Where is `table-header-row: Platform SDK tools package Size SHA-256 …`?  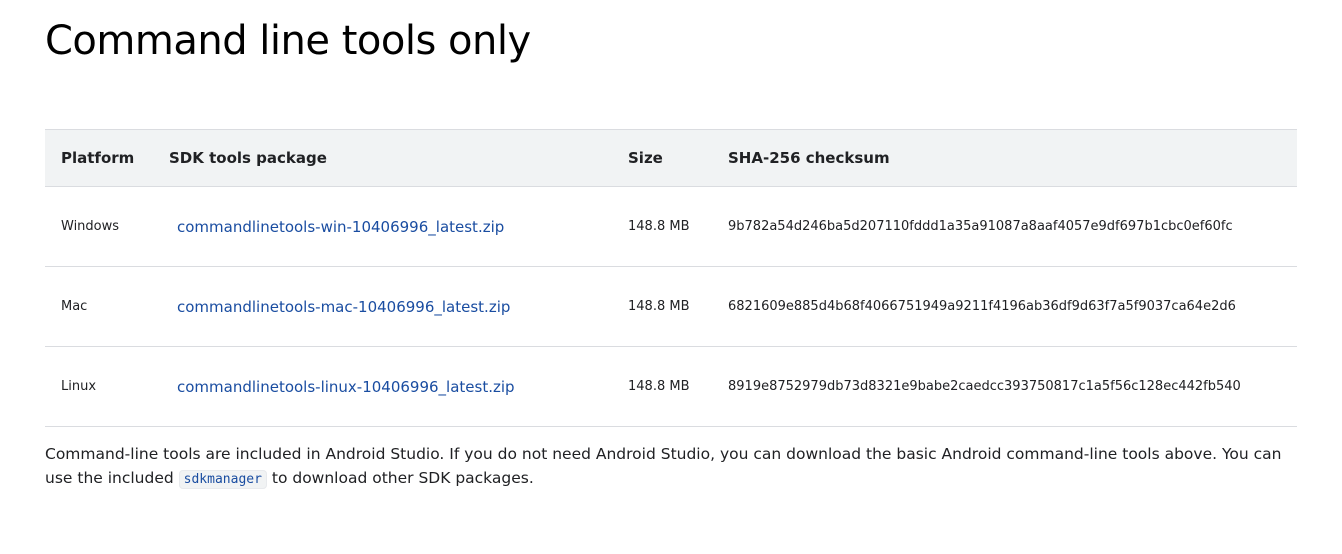 table-header-row: Platform SDK tools package Size SHA-256 … is located at coordinates (671, 158).